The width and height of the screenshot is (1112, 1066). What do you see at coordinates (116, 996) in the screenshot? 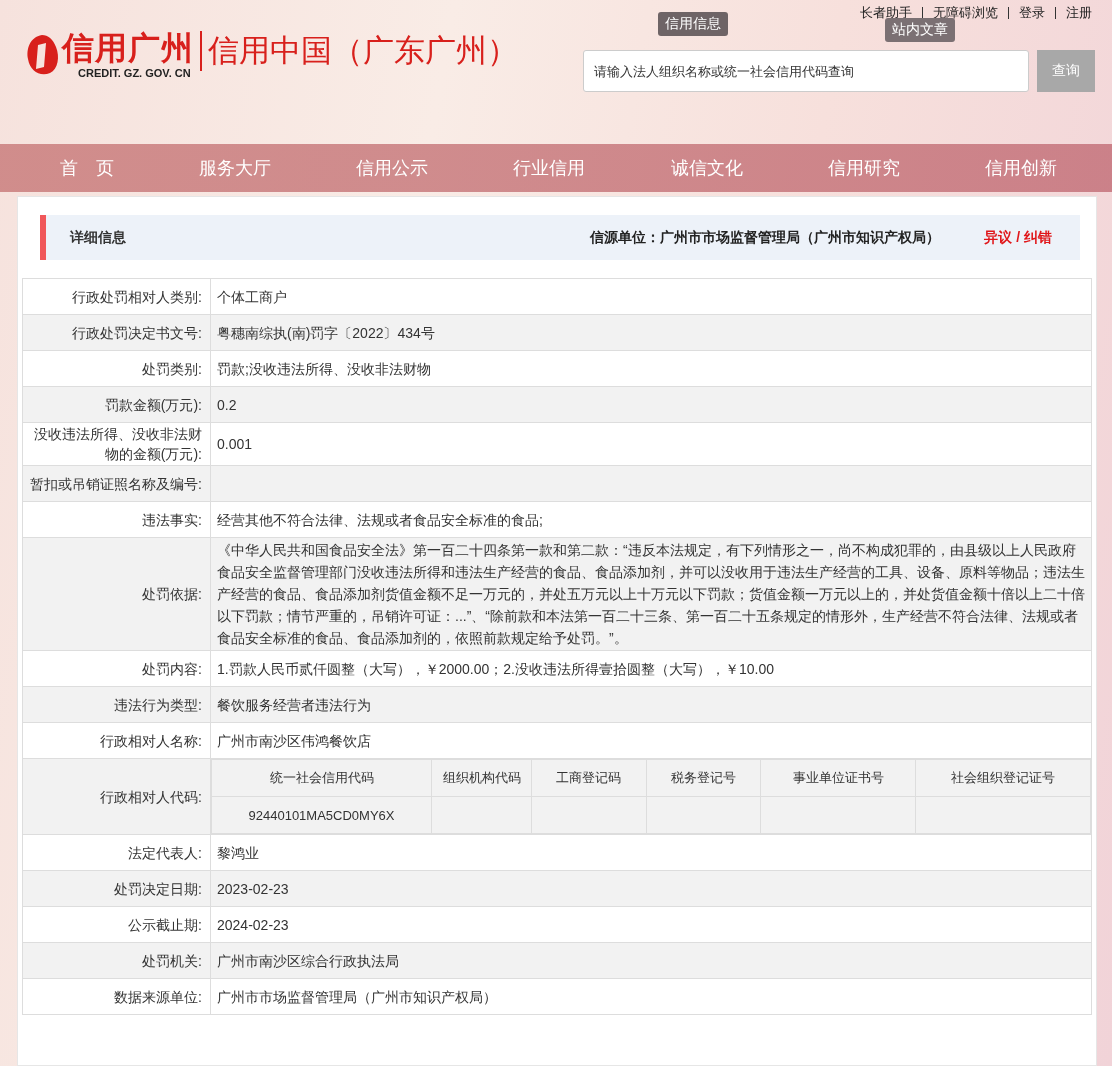
I see `field-label: 数据来源单位:` at bounding box center [116, 996].